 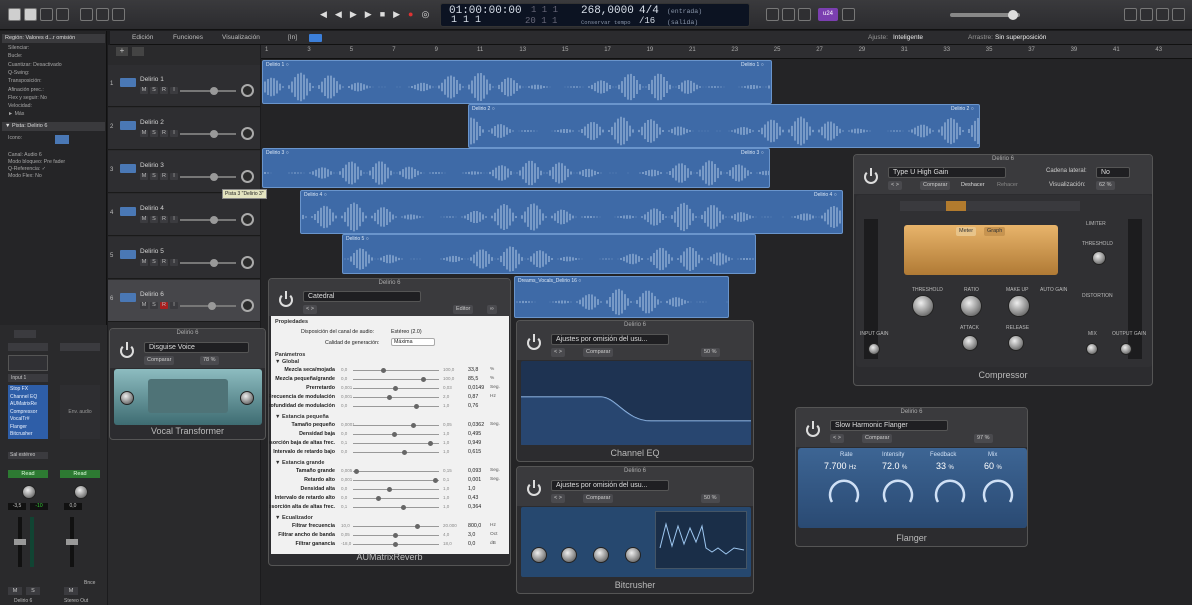 What do you see at coordinates (299, 463) in the screenshot?
I see `param-section-header: ▼ Estancia grande` at bounding box center [299, 463].